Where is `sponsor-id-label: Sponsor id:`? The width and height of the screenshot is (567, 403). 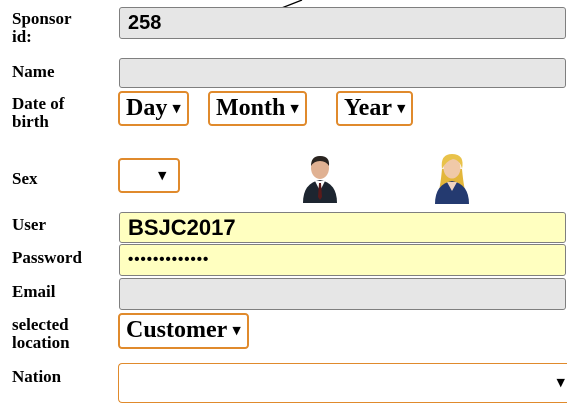
sponsor-id-label: Sponsor id: is located at coordinates (42, 27).